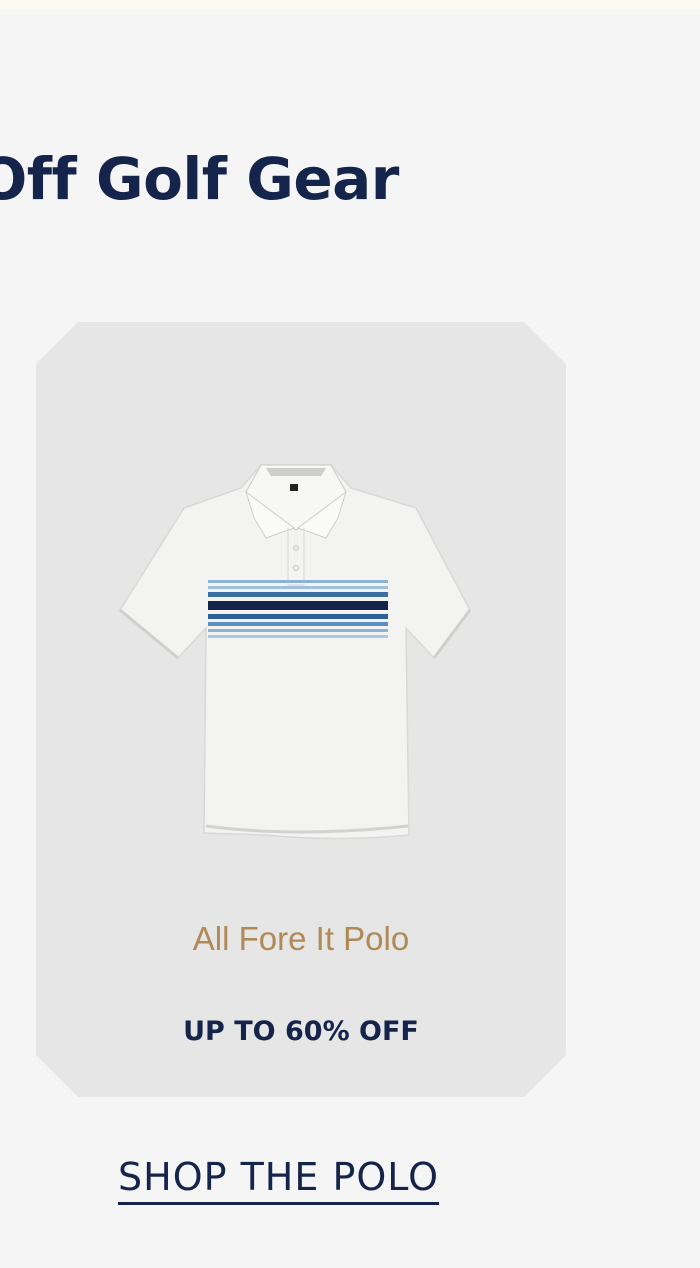 Image resolution: width=700 pixels, height=1268 pixels. What do you see at coordinates (279, 1181) in the screenshot?
I see `shop-the-polo-link: SHOP THE POLO` at bounding box center [279, 1181].